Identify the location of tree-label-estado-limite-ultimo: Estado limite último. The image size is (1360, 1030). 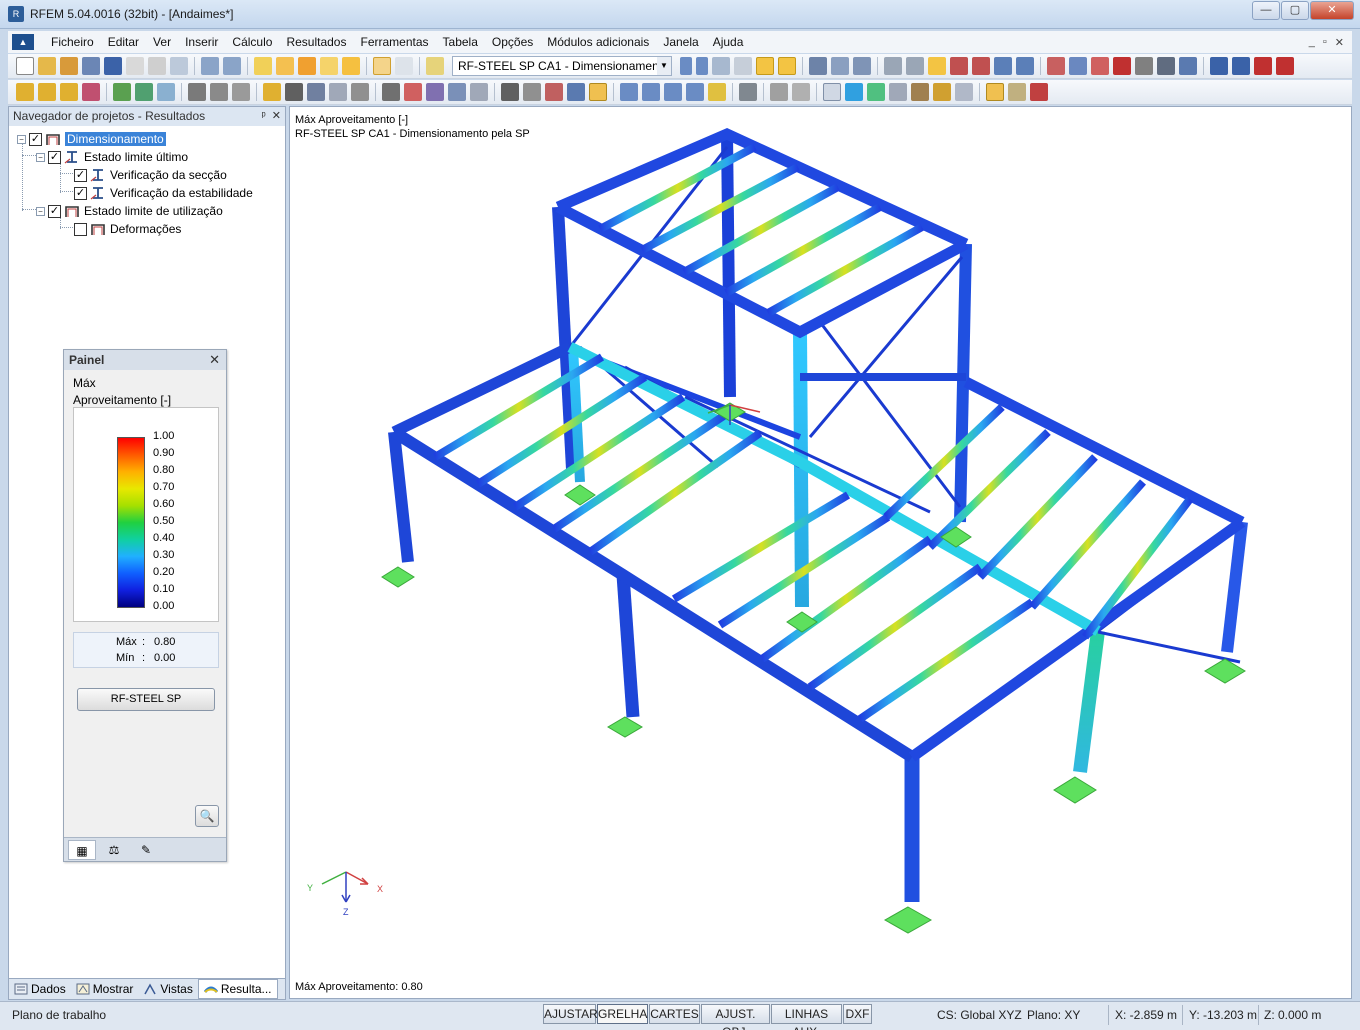
(136, 157).